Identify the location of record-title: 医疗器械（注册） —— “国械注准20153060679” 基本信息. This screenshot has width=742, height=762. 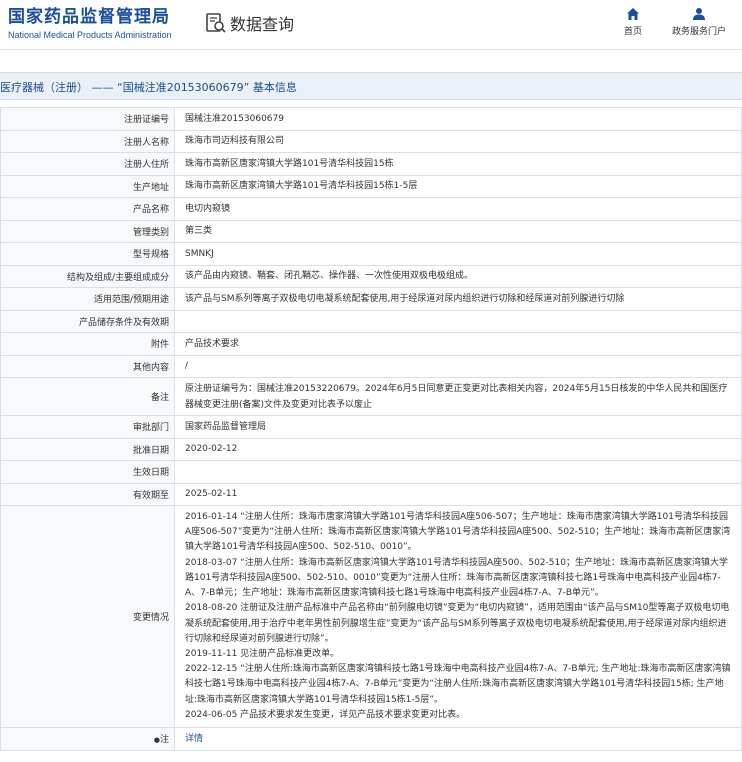
(148, 87).